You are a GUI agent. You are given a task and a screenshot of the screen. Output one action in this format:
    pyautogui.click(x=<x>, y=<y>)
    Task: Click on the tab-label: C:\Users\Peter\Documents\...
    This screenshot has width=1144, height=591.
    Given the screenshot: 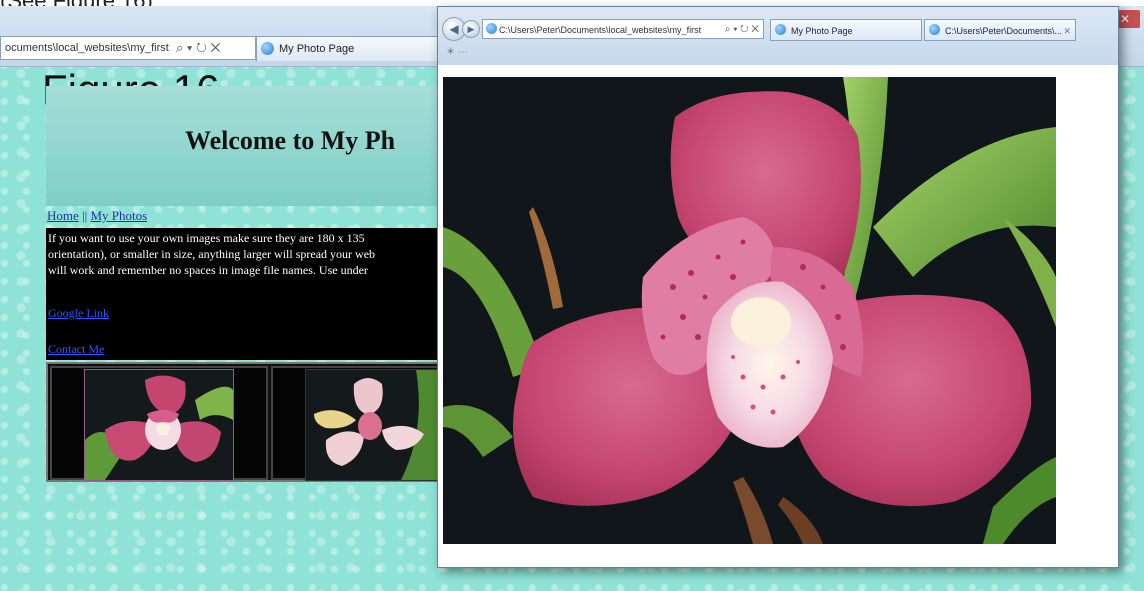 What is the action you would take?
    pyautogui.click(x=1004, y=31)
    